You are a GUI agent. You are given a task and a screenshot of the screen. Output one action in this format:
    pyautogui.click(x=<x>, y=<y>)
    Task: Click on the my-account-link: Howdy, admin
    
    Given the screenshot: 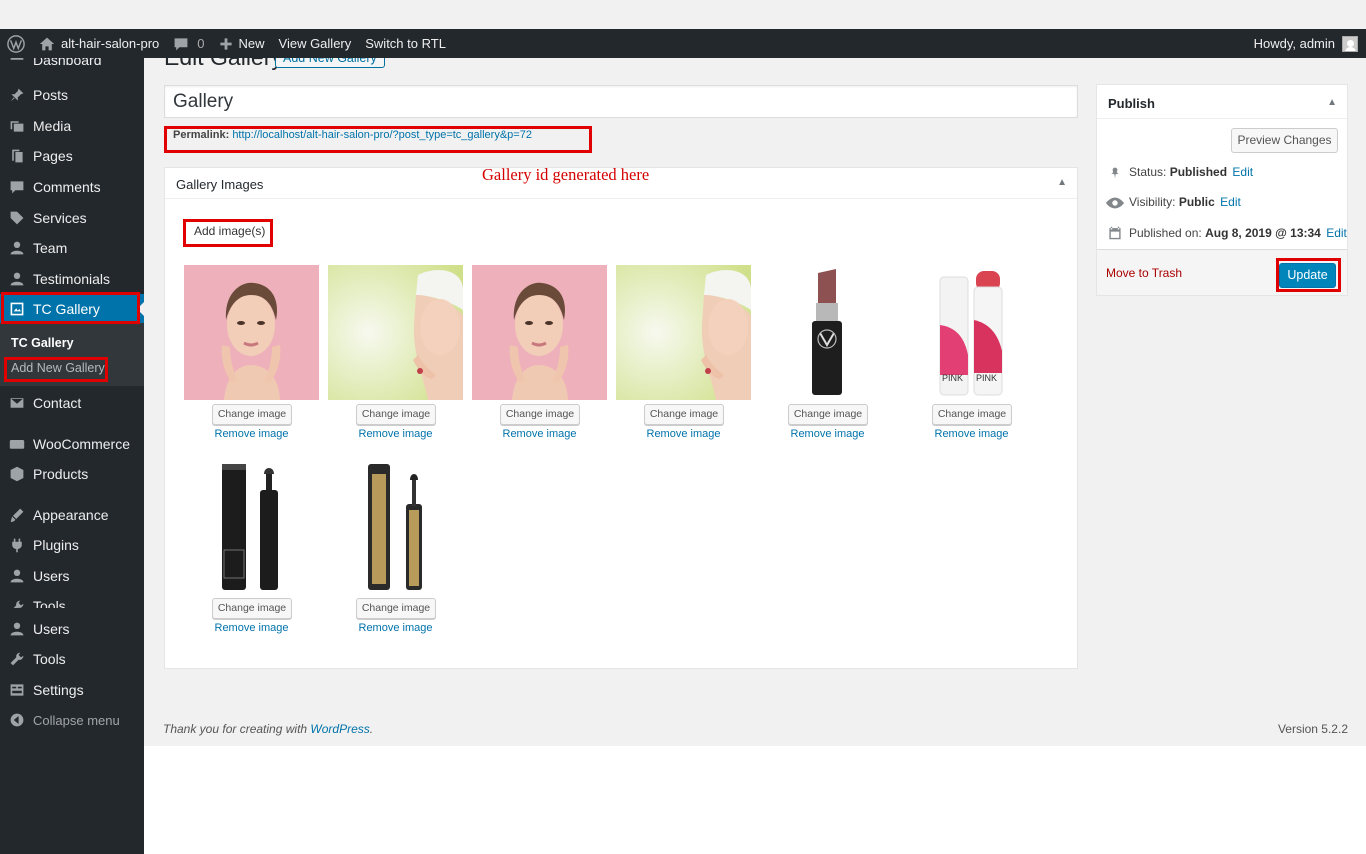 What is the action you would take?
    pyautogui.click(x=1306, y=43)
    